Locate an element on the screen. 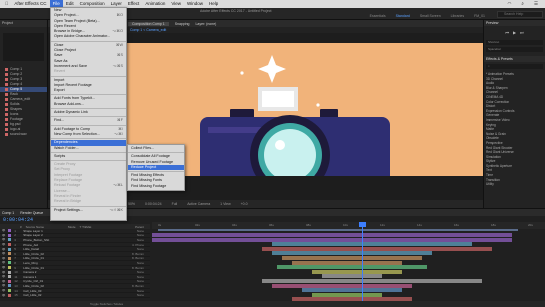  menu-window: Window is located at coordinates (195, 4).